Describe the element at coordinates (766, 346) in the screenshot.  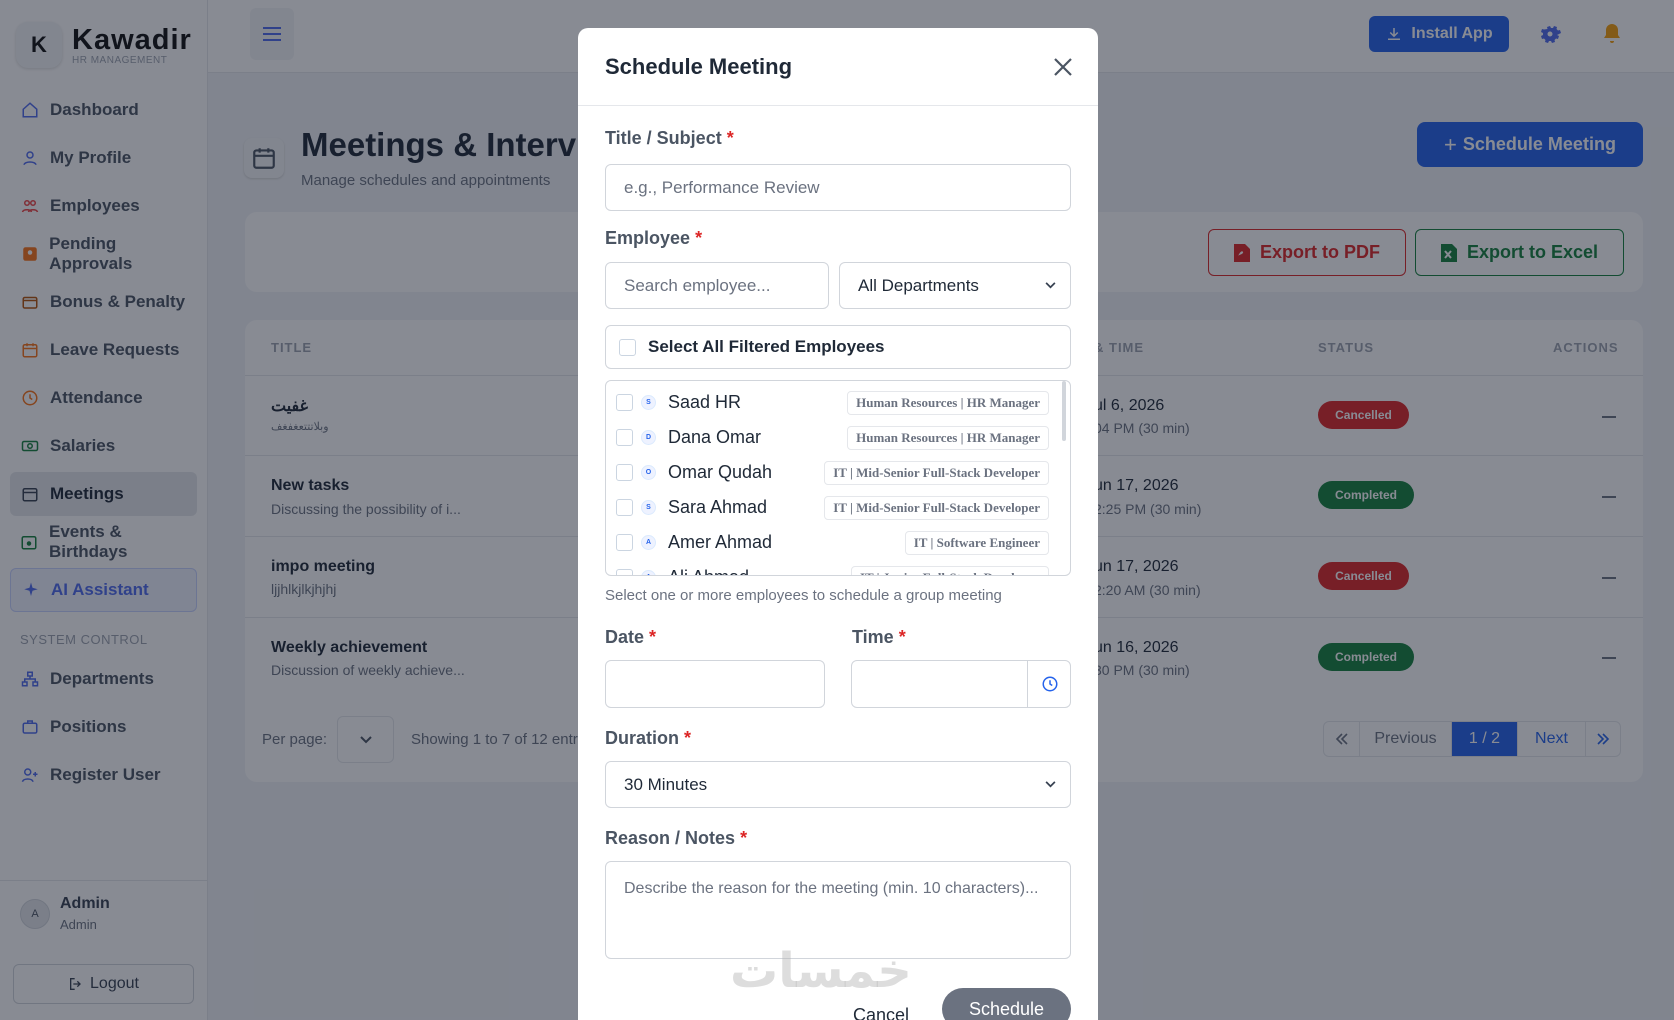
I see `select-all-label: Select All Filtered Employees` at that location.